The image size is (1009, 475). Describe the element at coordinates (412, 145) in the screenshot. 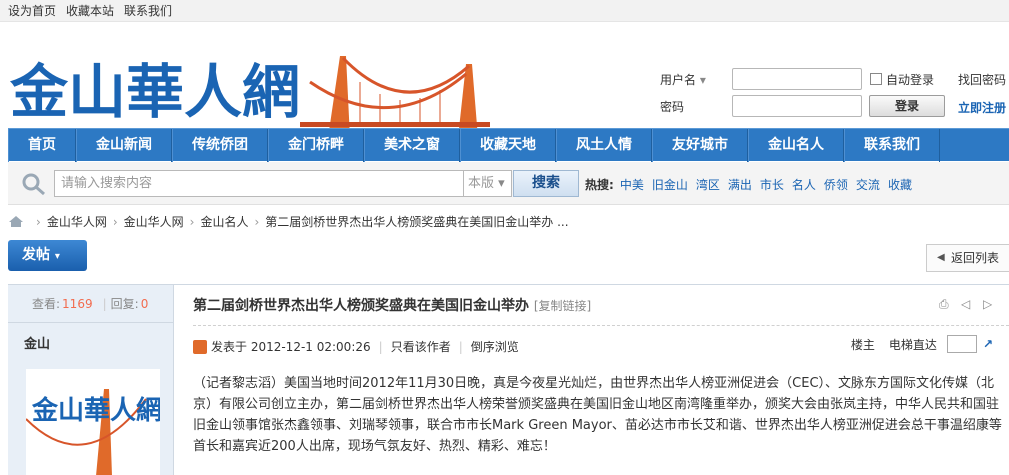

I see `nav-item-art: 美术之窗` at that location.